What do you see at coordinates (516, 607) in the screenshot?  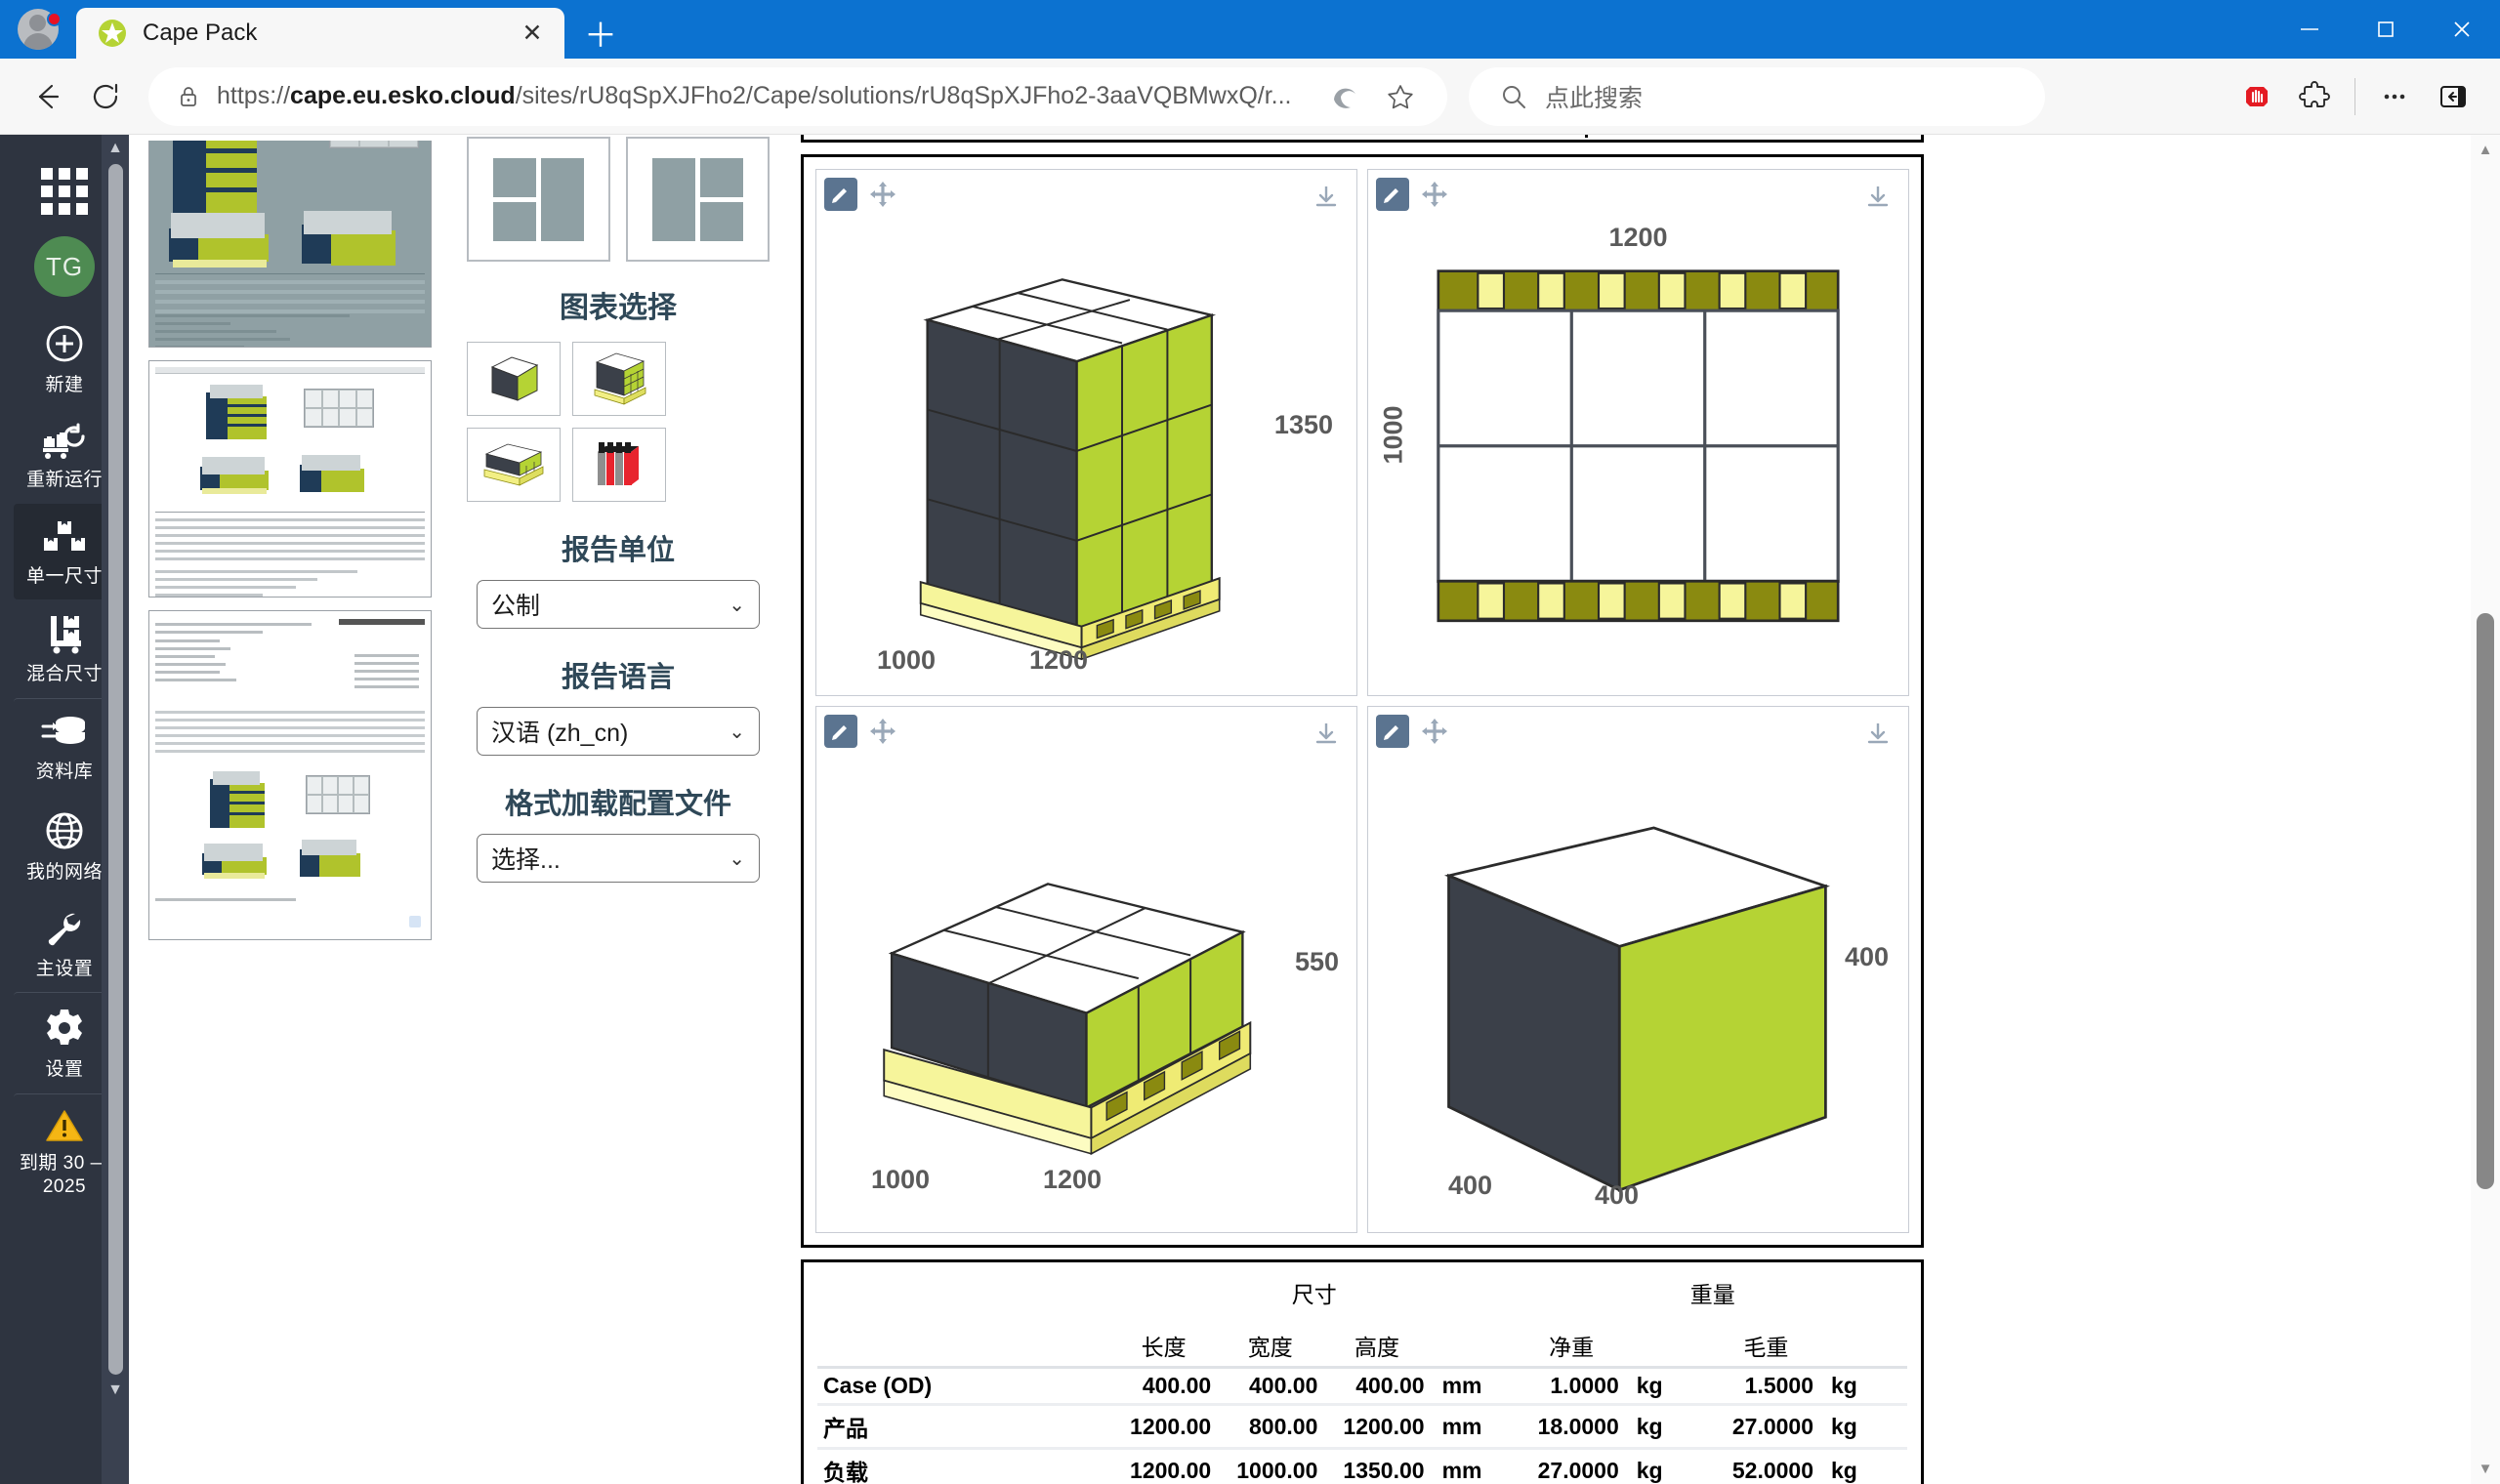 I see `report-unit-value: 公制` at bounding box center [516, 607].